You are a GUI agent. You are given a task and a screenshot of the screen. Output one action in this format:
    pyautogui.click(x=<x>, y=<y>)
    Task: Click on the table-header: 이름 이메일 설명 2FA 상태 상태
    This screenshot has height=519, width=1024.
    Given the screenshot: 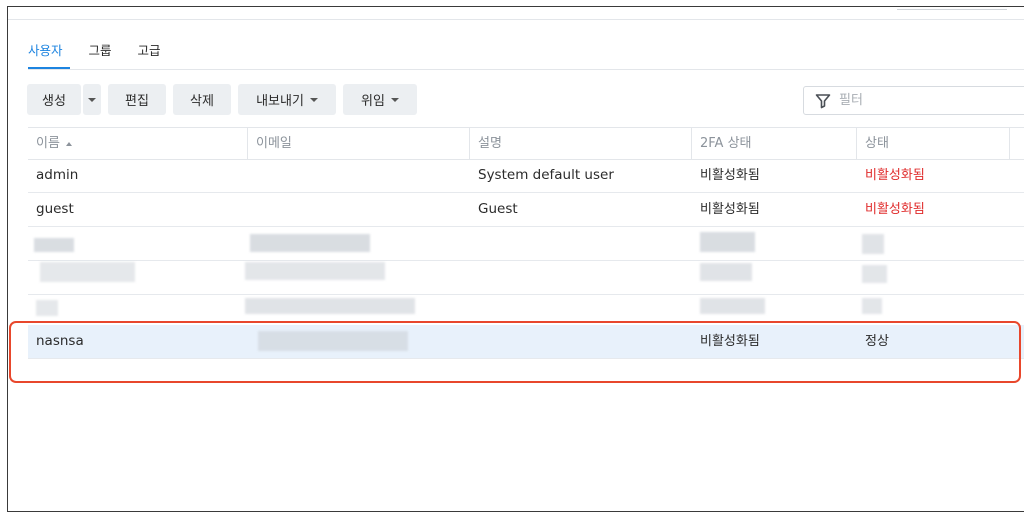 What is the action you would take?
    pyautogui.click(x=526, y=143)
    